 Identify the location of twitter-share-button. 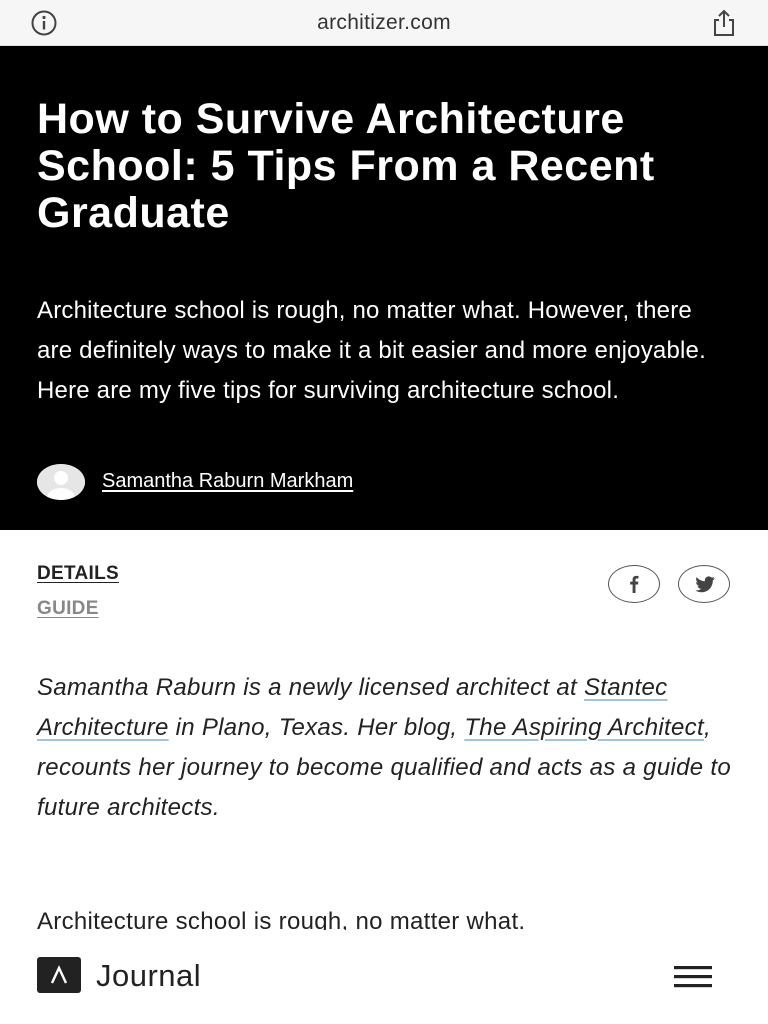
(704, 584).